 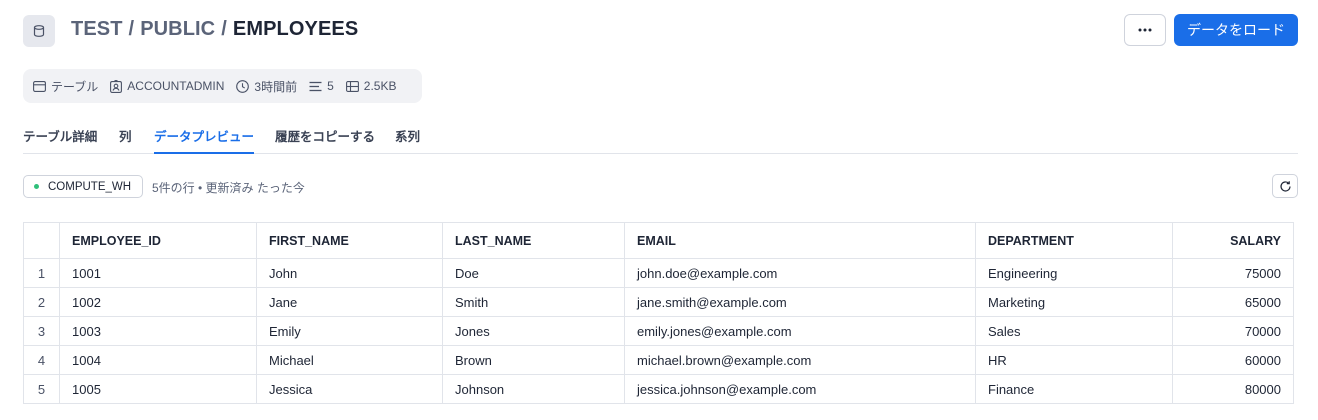 I want to click on meta-type: テーブル, so click(x=65, y=86).